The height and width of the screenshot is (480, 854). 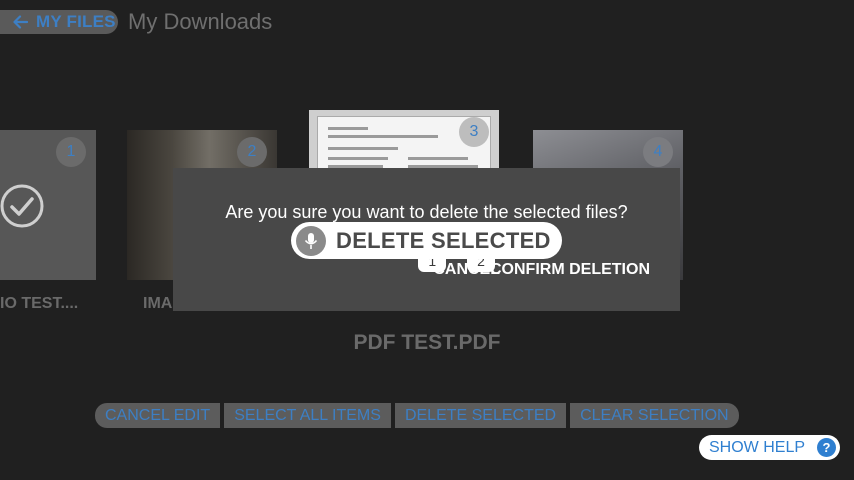 What do you see at coordinates (307, 415) in the screenshot?
I see `select-all-items-button: SELECT ALL ITEMS` at bounding box center [307, 415].